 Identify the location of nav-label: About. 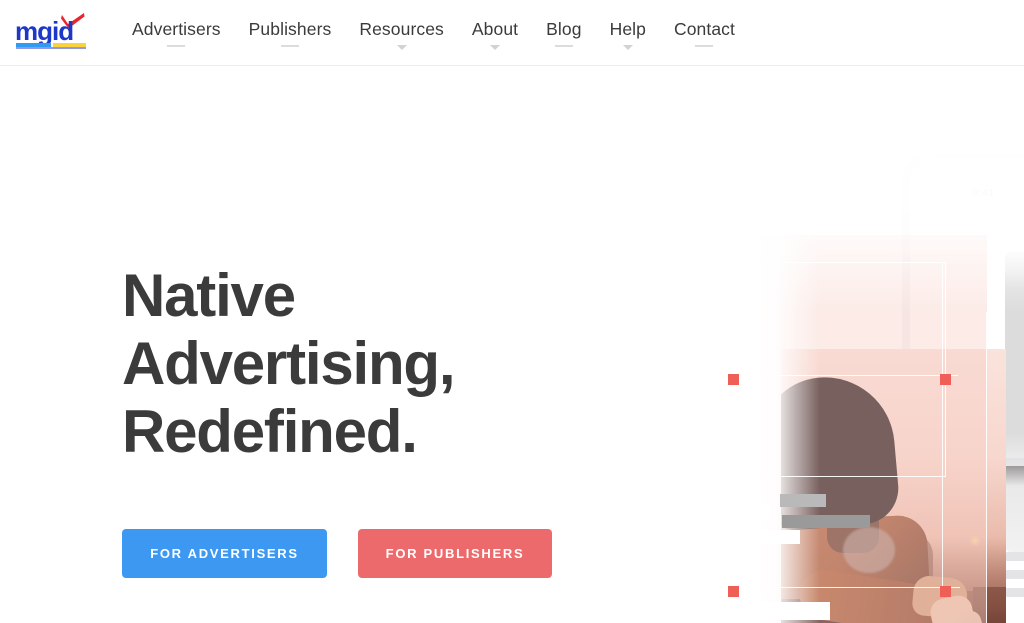
(495, 29).